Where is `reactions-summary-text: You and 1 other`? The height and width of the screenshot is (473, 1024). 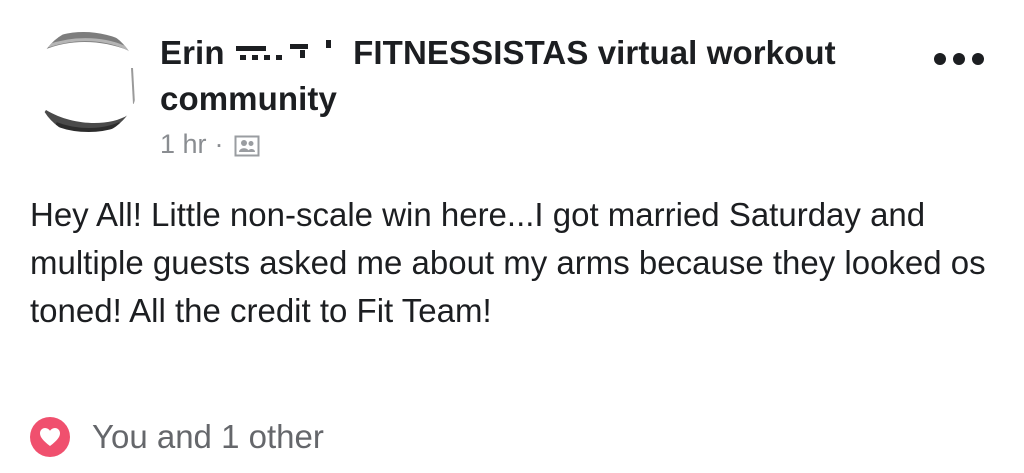 reactions-summary-text: You and 1 other is located at coordinates (208, 436).